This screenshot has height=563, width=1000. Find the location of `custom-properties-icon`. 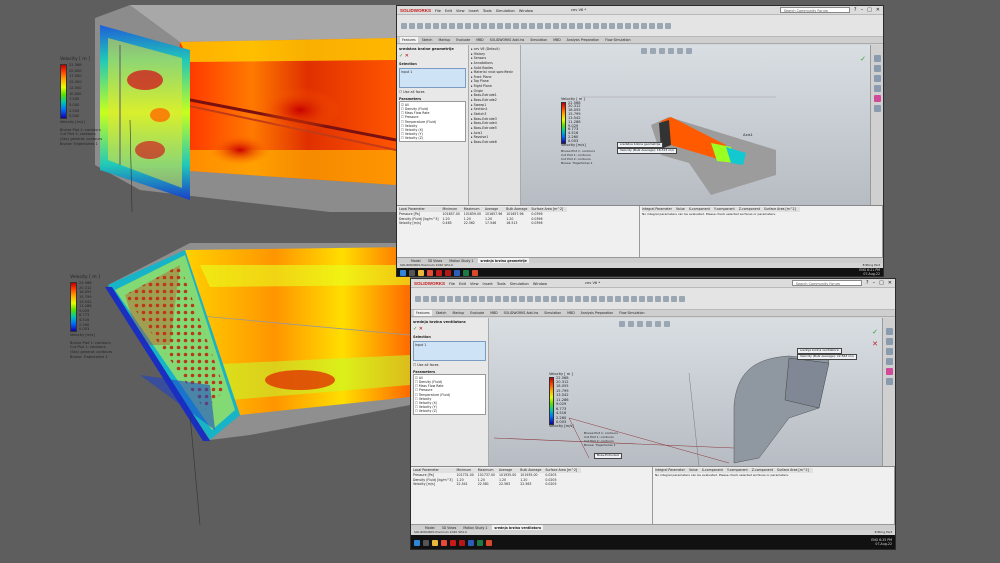

custom-properties-icon is located at coordinates (889, 381).